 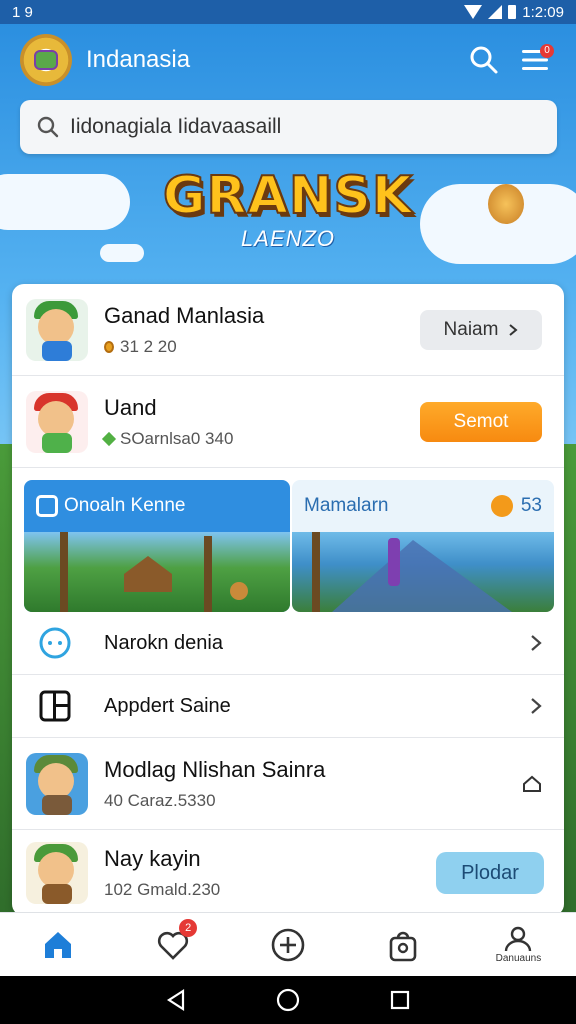 What do you see at coordinates (288, 706) in the screenshot?
I see `menu-row: Appdert Saine` at bounding box center [288, 706].